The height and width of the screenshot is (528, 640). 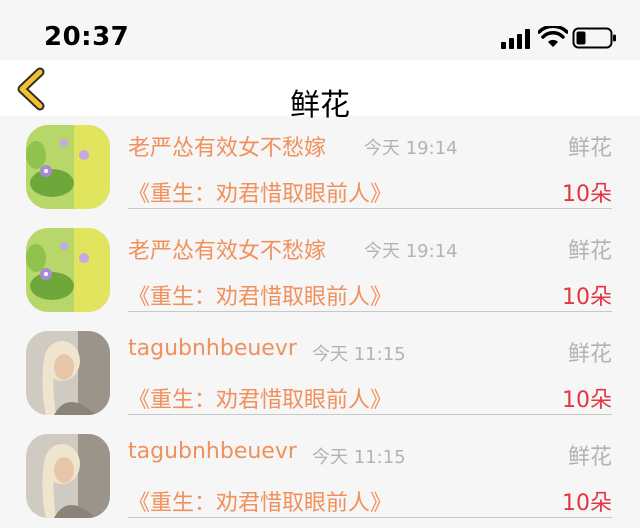 I want to click on cellular-signal-icon, so click(x=515, y=39).